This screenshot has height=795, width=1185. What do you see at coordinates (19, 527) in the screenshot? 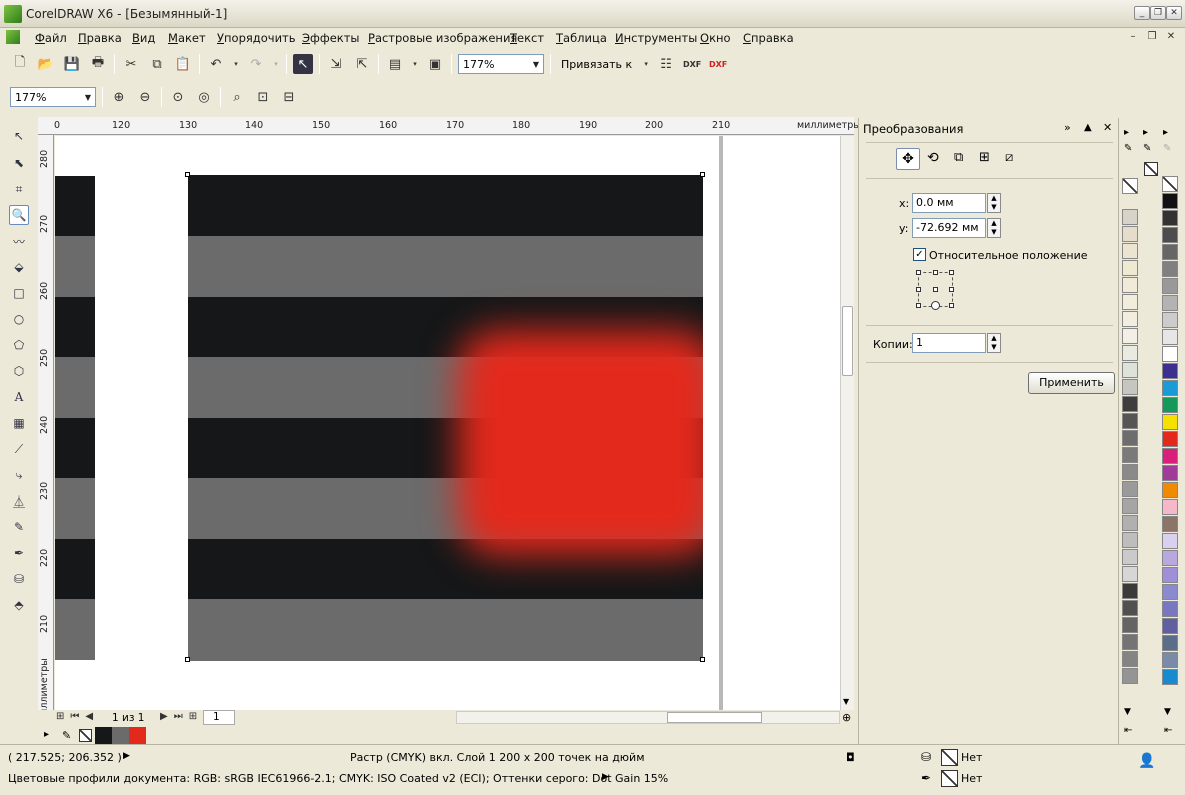
I see `eyedropper-tool-icon: ✎` at bounding box center [19, 527].